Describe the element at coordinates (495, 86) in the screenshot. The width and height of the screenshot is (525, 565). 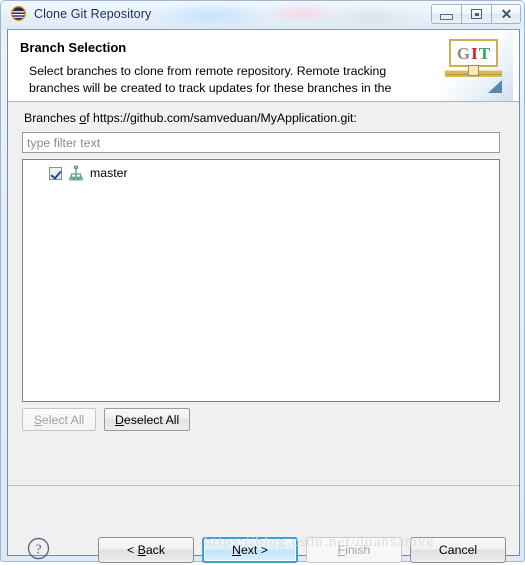
I see `git-logo-corner-triangle-icon` at that location.